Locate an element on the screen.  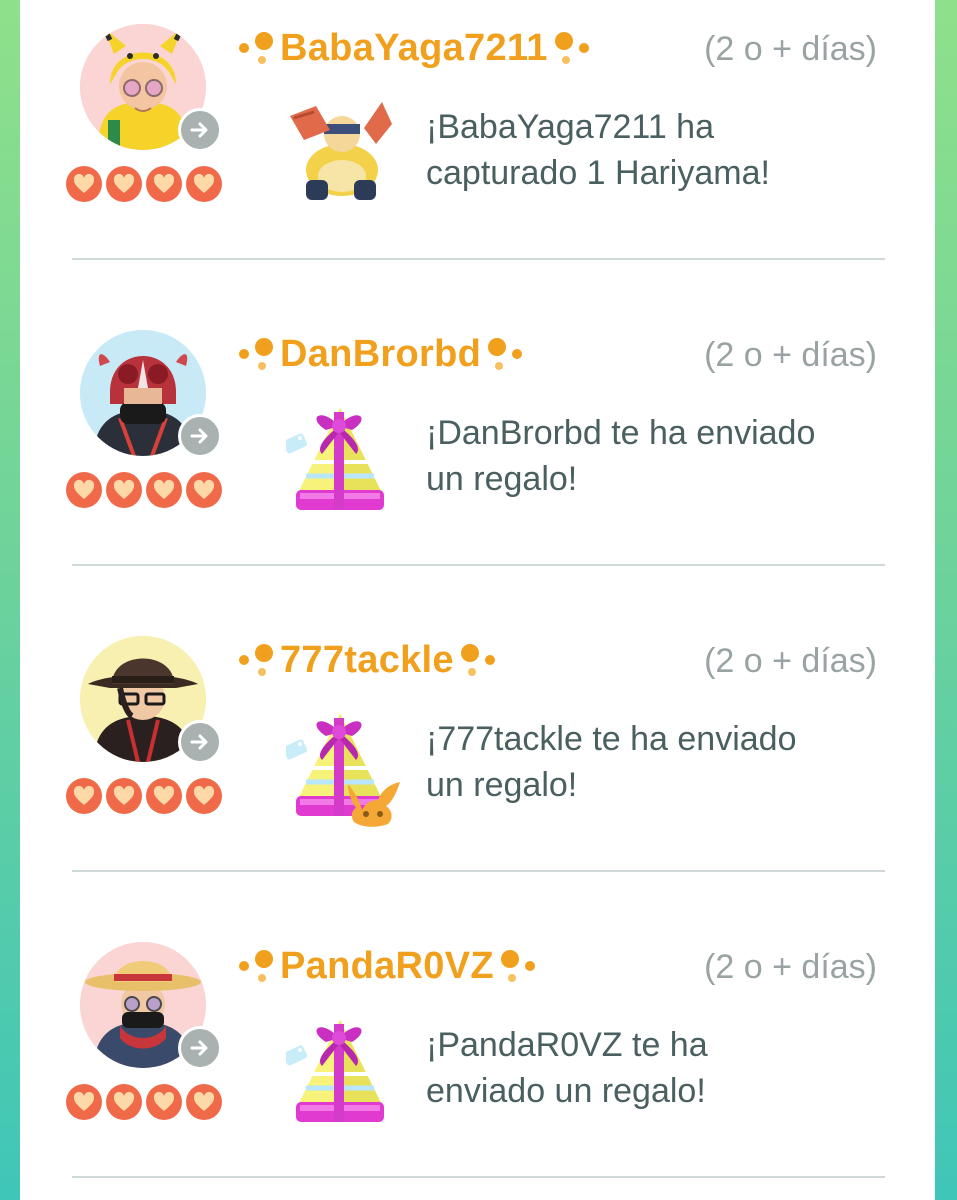
trainer-name-row: BabaYaga7211 is located at coordinates (414, 48).